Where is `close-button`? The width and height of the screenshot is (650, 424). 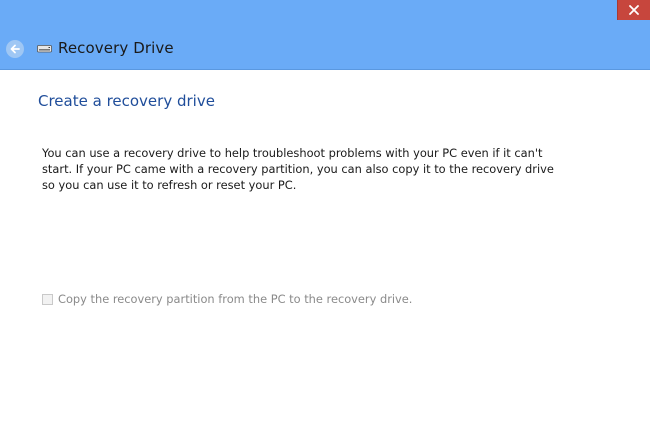 close-button is located at coordinates (633, 10).